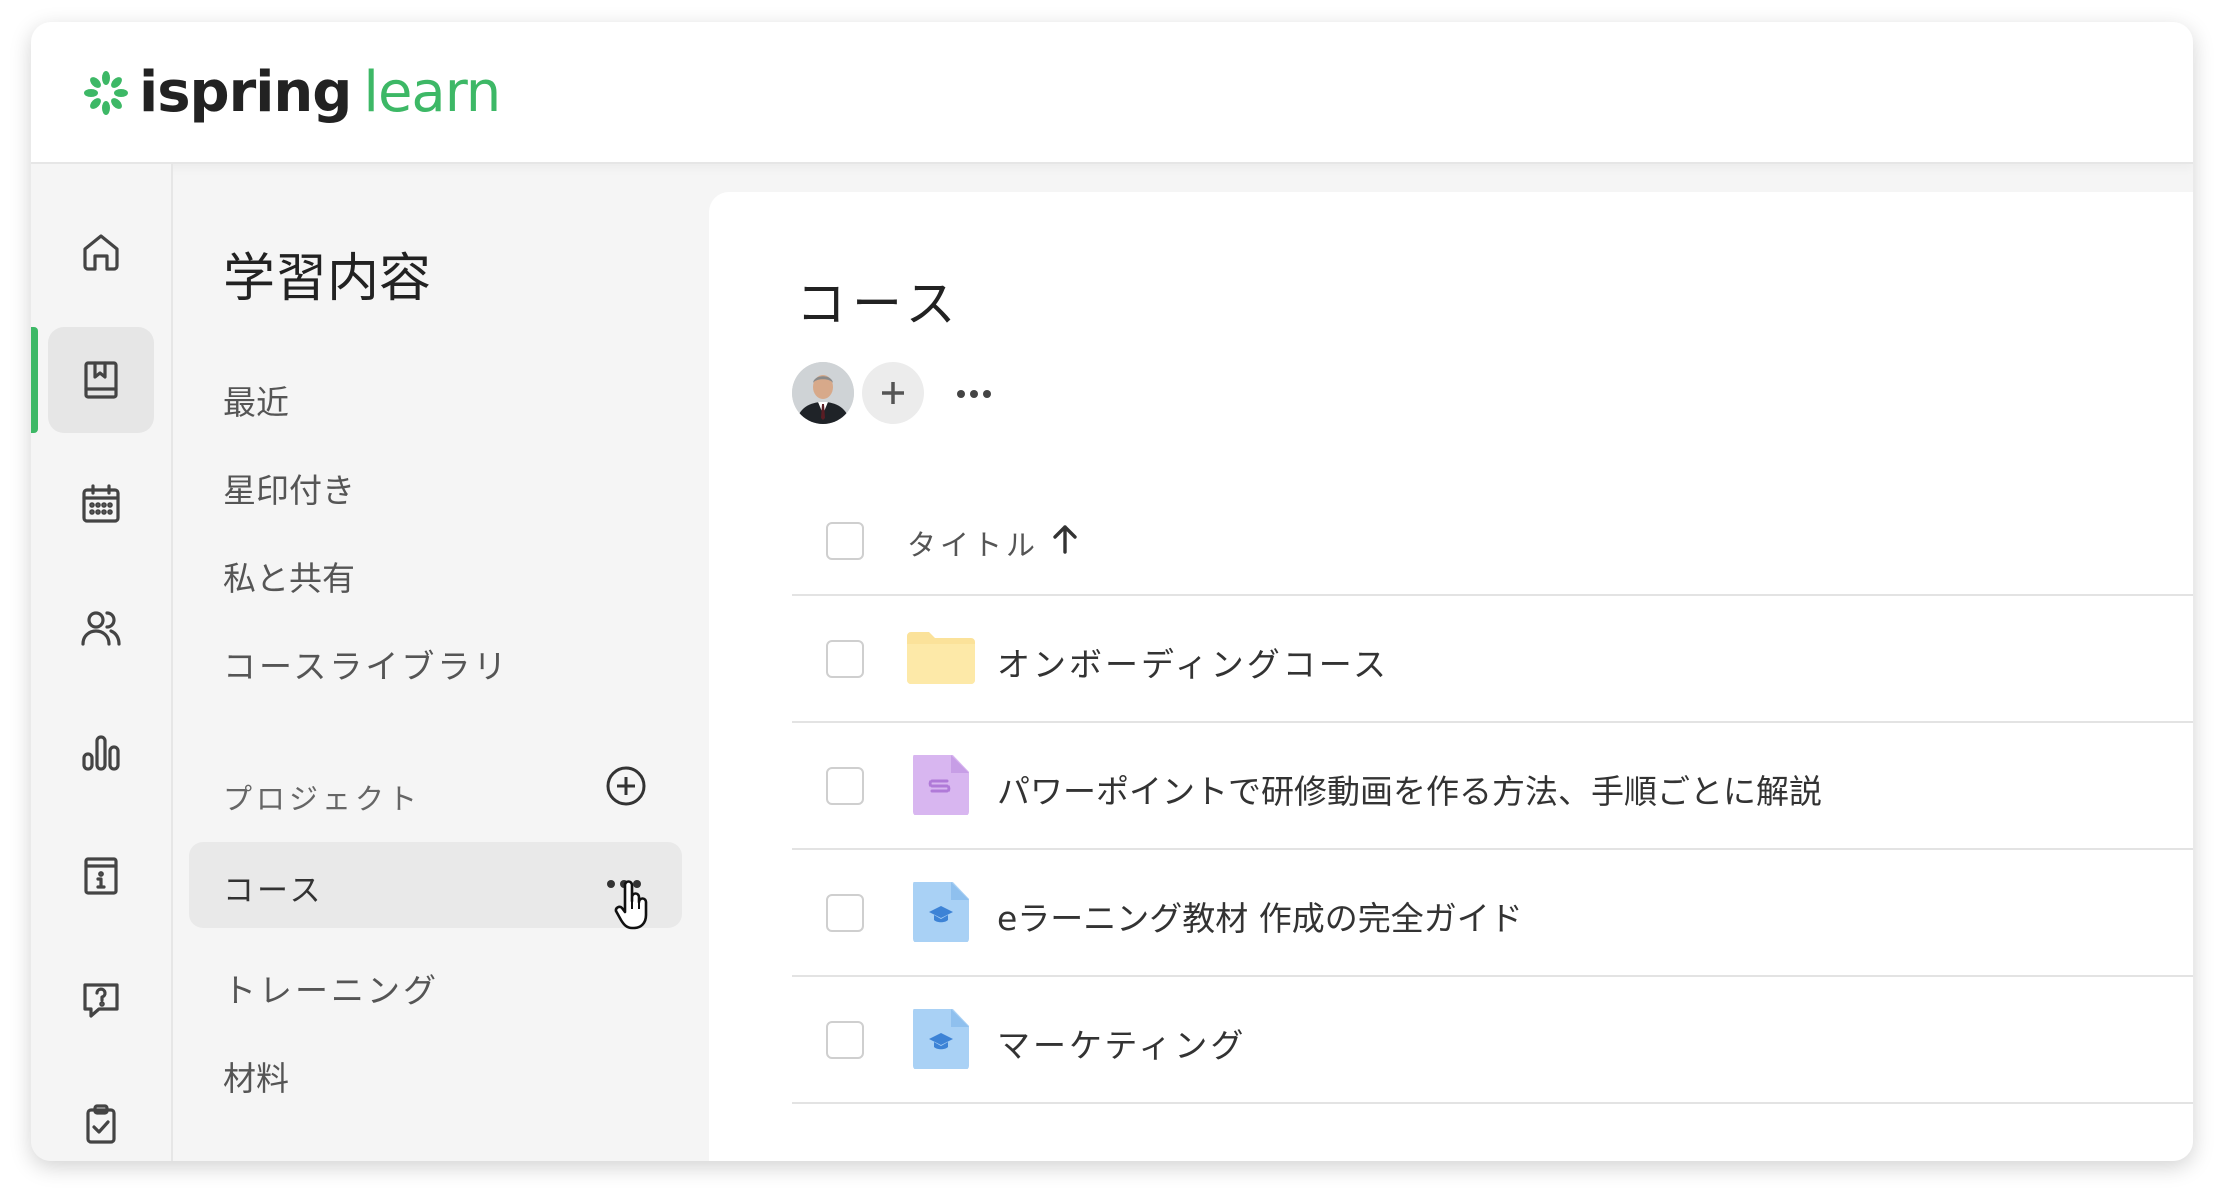 The image size is (2224, 1198). I want to click on video-course-icon, so click(941, 785).